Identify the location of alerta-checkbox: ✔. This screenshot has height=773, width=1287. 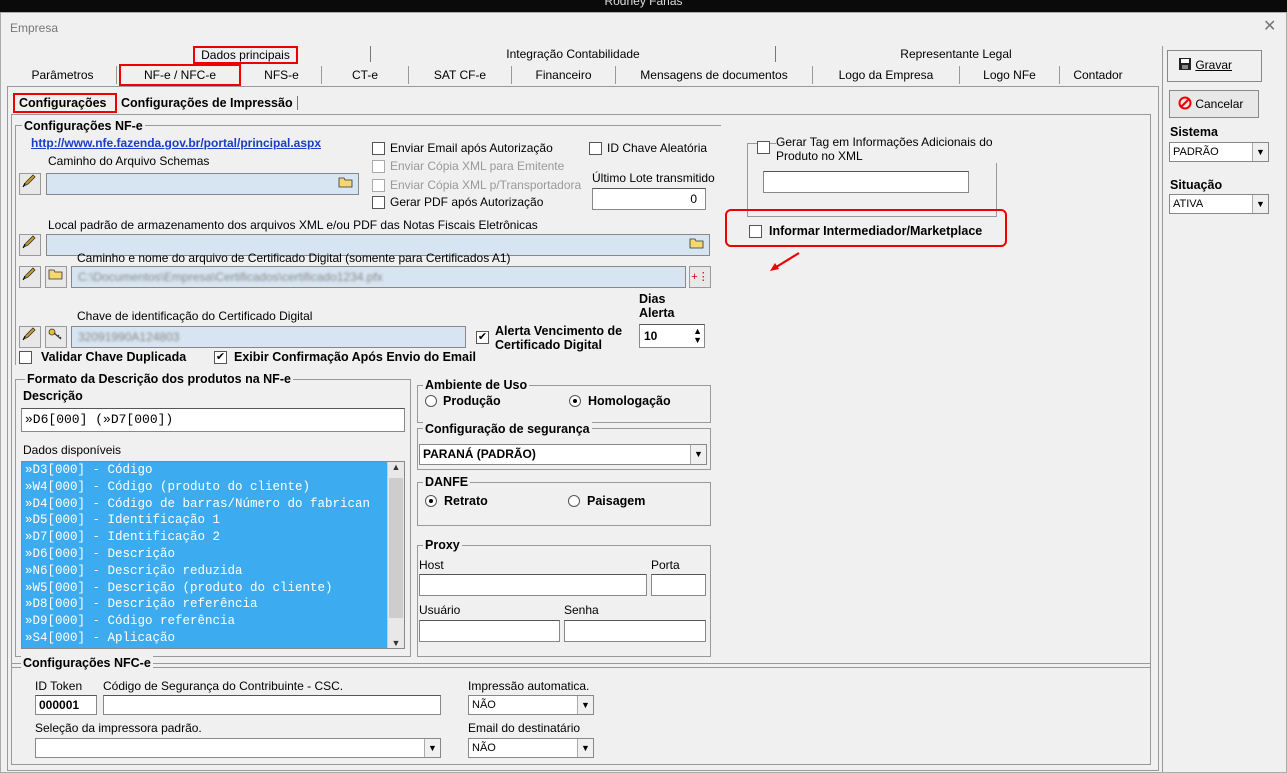
(482, 337).